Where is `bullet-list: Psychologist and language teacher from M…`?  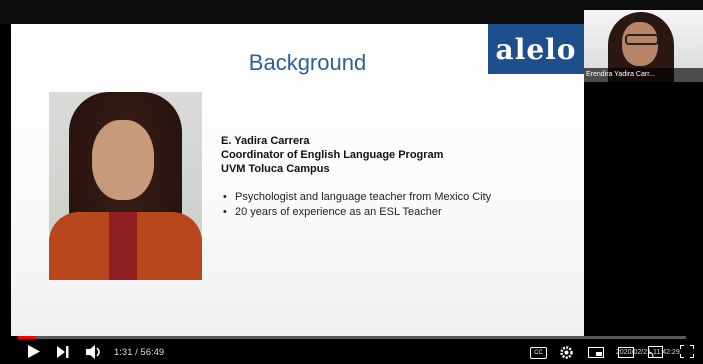
bullet-list: Psychologist and language teacher from M… is located at coordinates (356, 205).